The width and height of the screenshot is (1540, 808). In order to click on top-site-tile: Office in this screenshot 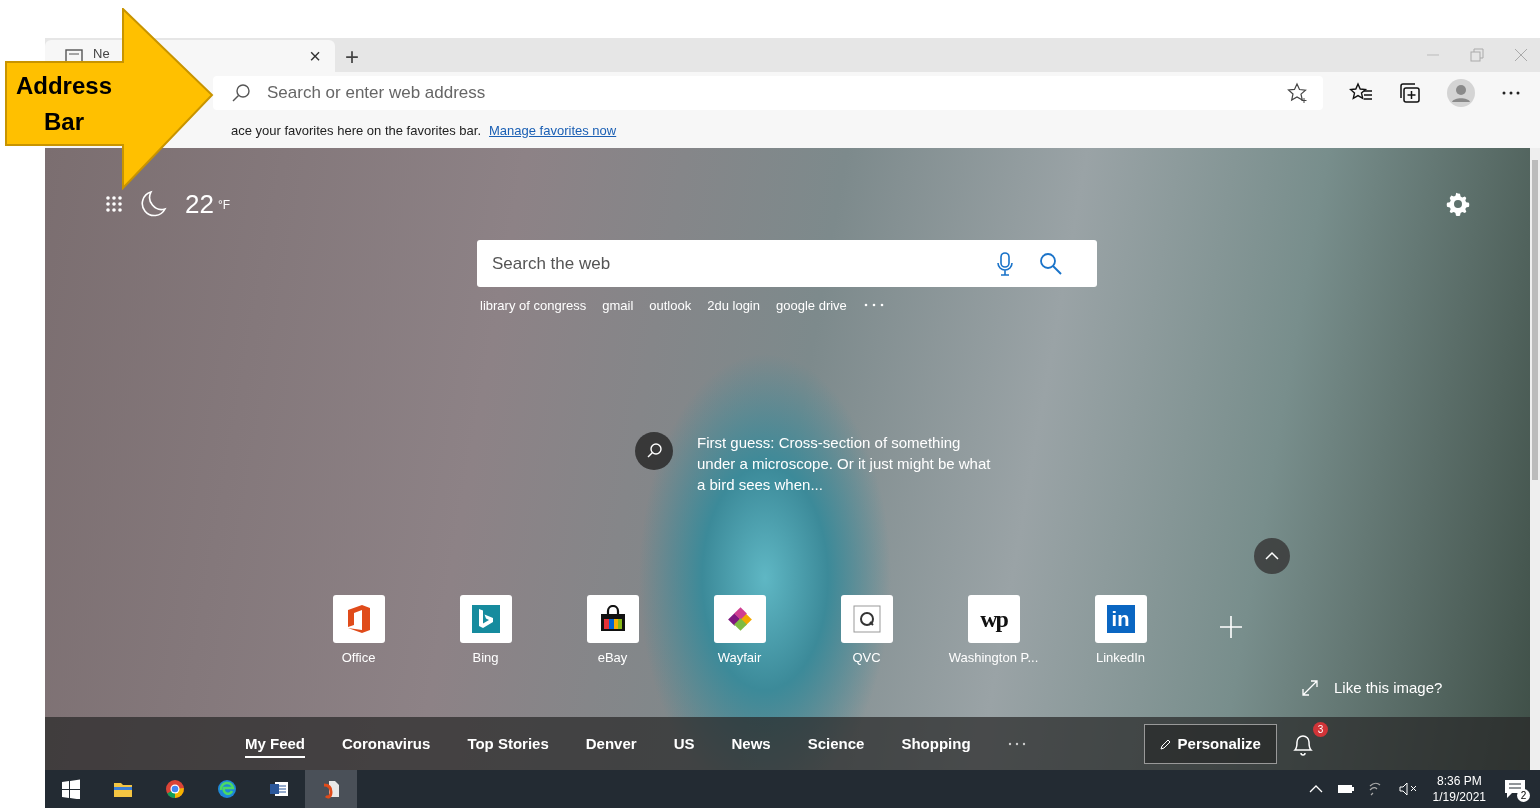, I will do `click(358, 630)`.